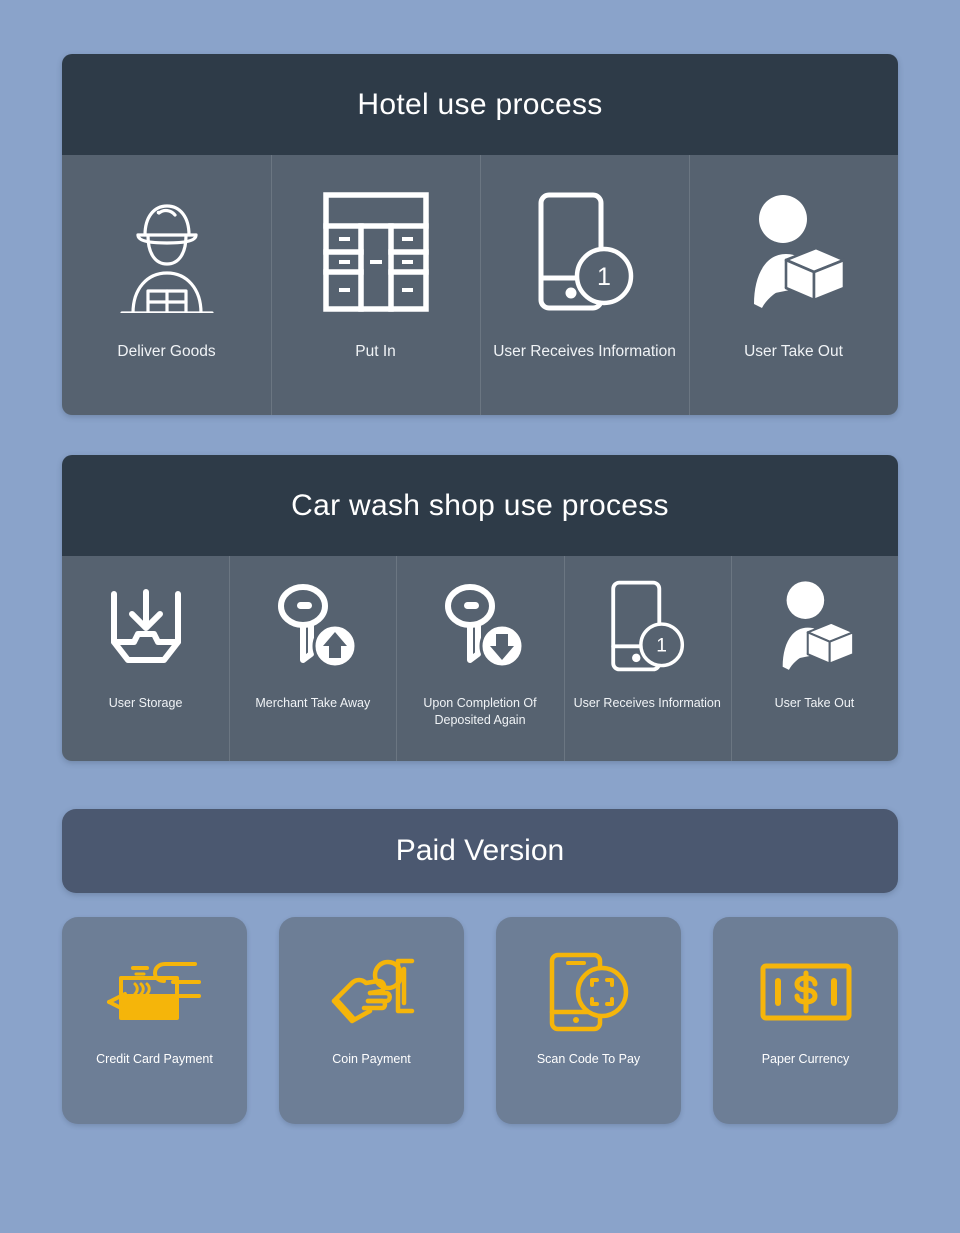  Describe the element at coordinates (313, 703) in the screenshot. I see `step-label: Merchant Take Away` at that location.